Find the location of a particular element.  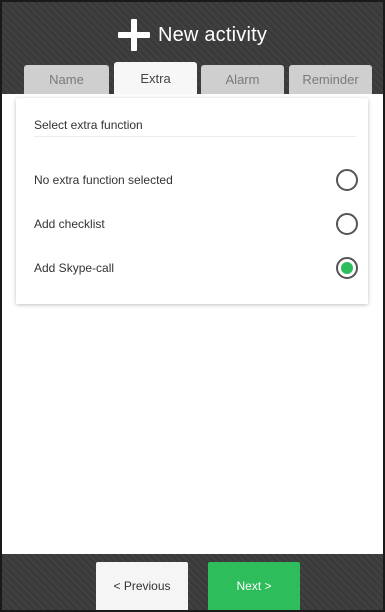

title-row: New activity is located at coordinates (192, 35).